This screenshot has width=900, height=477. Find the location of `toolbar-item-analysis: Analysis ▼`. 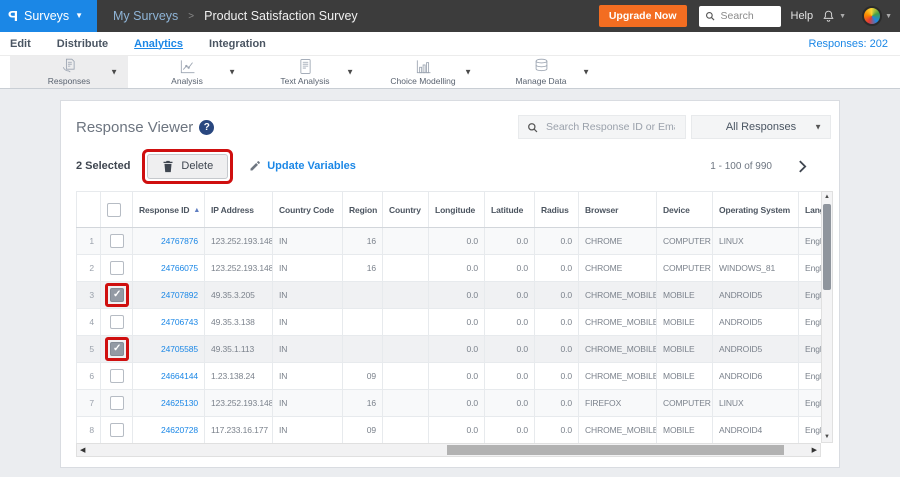

toolbar-item-analysis: Analysis ▼ is located at coordinates (187, 72).